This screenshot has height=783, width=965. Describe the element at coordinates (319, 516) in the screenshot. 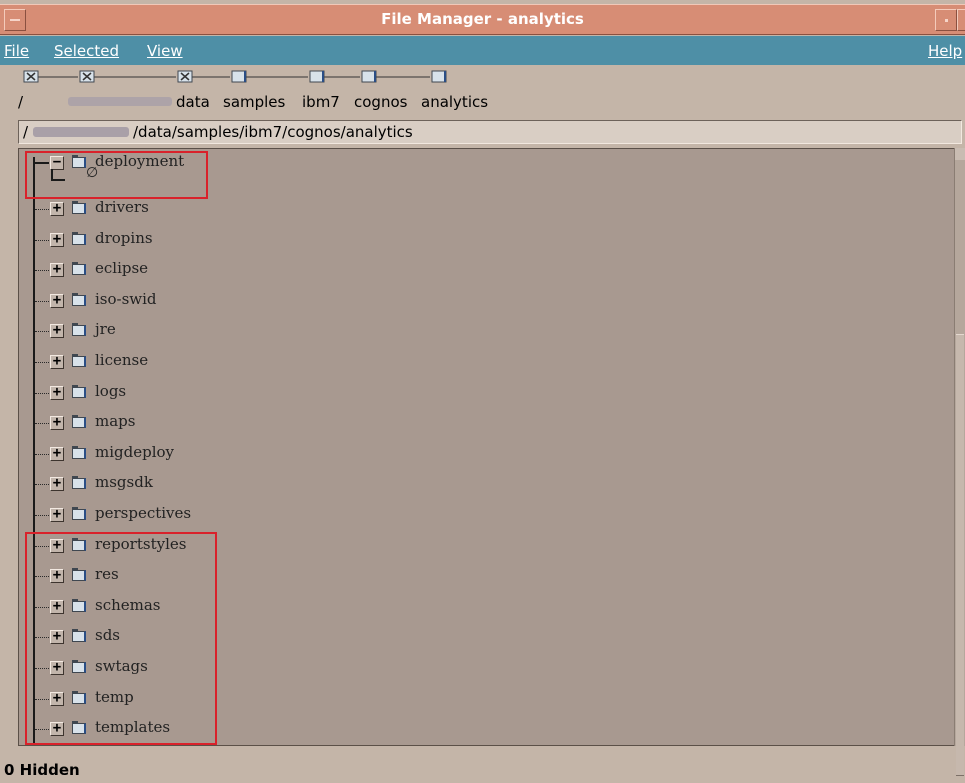

I see `tree-row-perspectives: + perspectives` at that location.